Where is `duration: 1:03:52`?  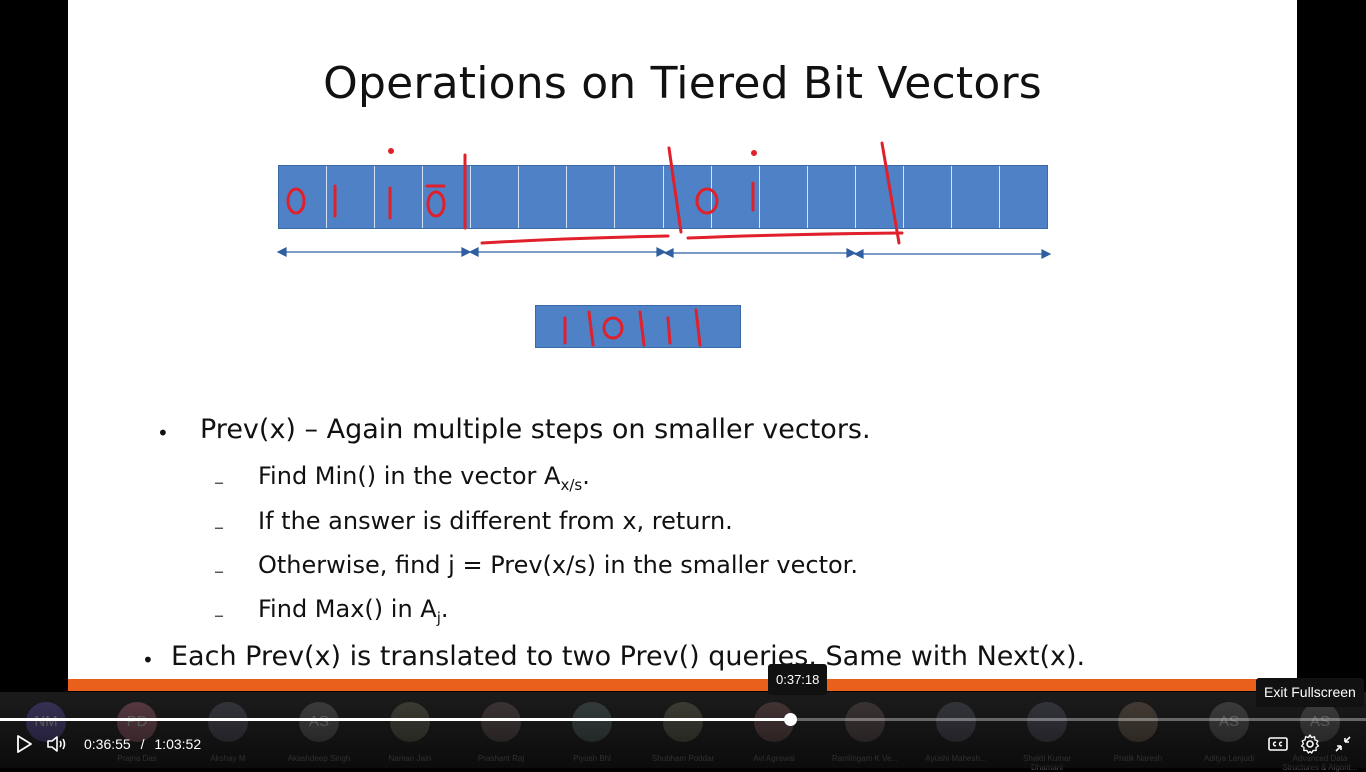 duration: 1:03:52 is located at coordinates (178, 744).